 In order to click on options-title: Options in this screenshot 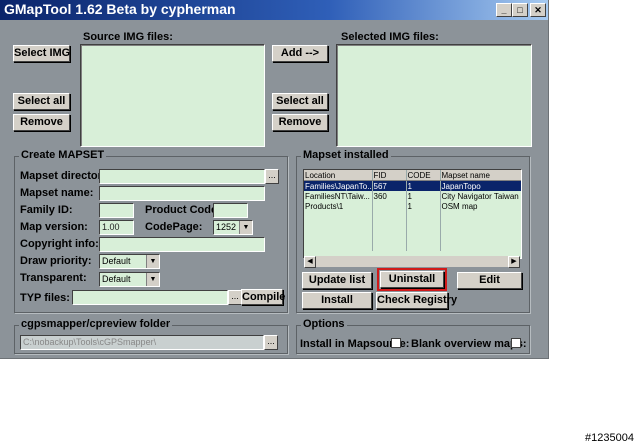, I will do `click(324, 324)`.